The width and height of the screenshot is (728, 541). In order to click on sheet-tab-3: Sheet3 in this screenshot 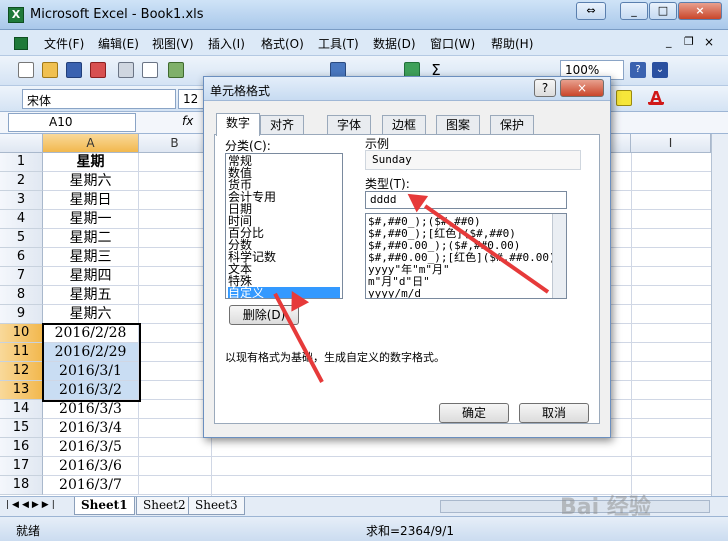, I will do `click(216, 506)`.